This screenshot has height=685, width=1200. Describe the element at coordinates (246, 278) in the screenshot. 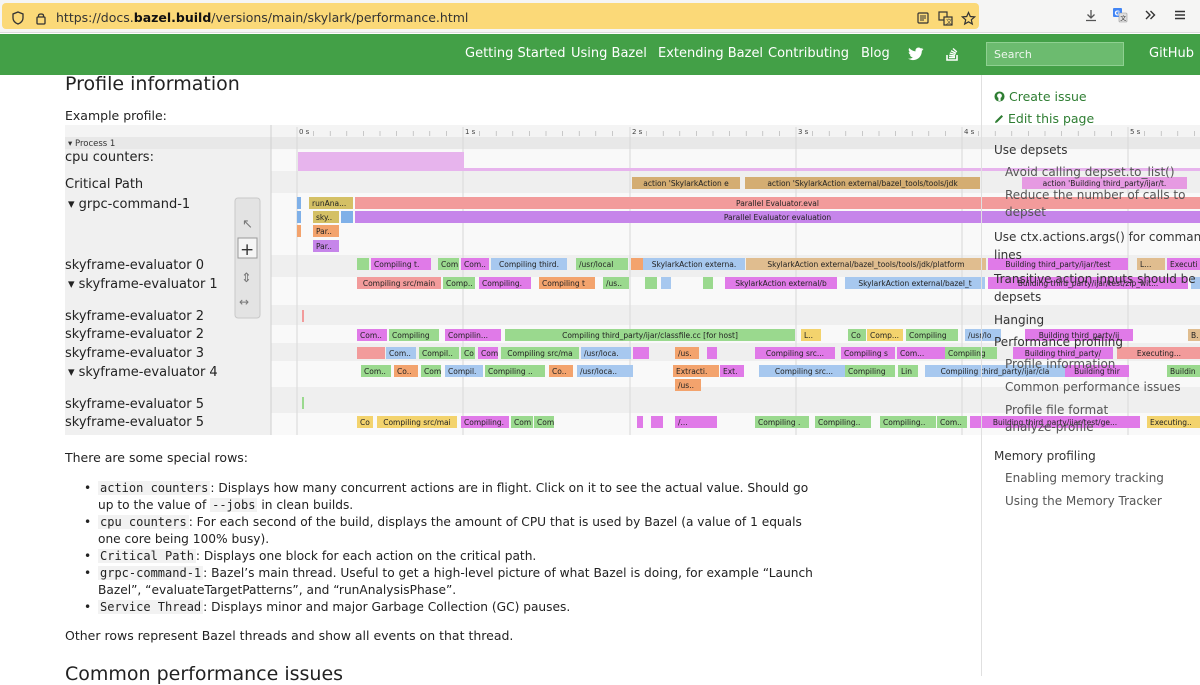

I see `pan-tool-icon: ⇕` at that location.